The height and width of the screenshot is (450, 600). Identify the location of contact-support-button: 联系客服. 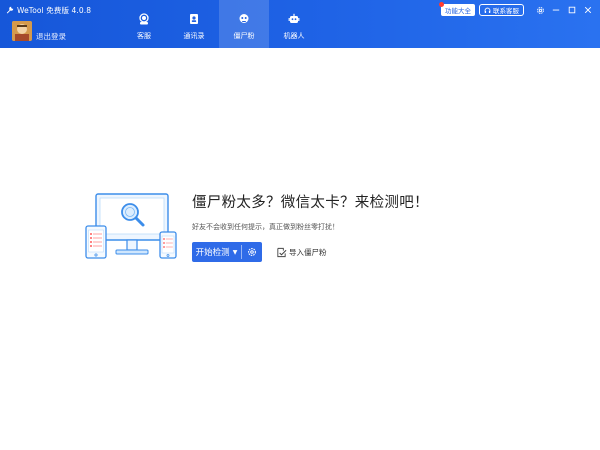
(501, 10).